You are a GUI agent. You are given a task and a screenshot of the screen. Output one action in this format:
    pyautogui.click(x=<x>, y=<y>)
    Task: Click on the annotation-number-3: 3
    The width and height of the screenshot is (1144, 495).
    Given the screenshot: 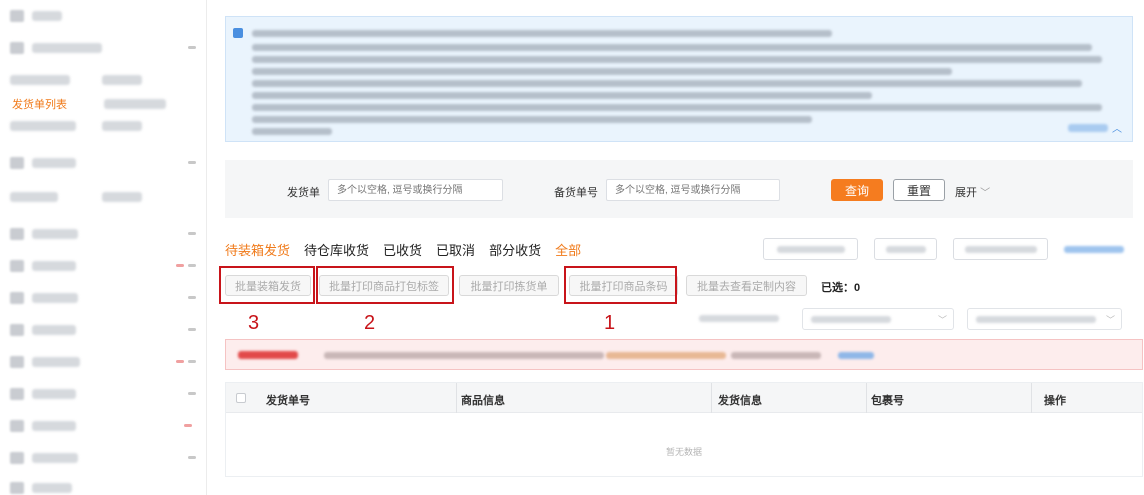 What is the action you would take?
    pyautogui.click(x=254, y=323)
    